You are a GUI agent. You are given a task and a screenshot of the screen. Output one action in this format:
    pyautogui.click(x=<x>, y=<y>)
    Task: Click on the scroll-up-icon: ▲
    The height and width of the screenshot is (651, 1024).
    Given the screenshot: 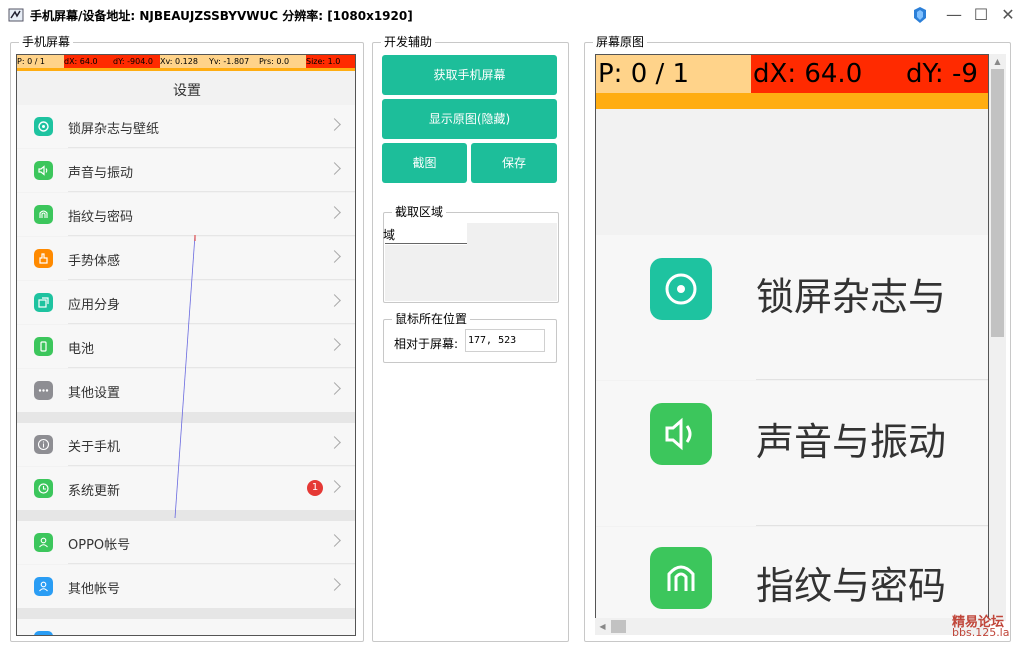 What is the action you would take?
    pyautogui.click(x=997, y=61)
    